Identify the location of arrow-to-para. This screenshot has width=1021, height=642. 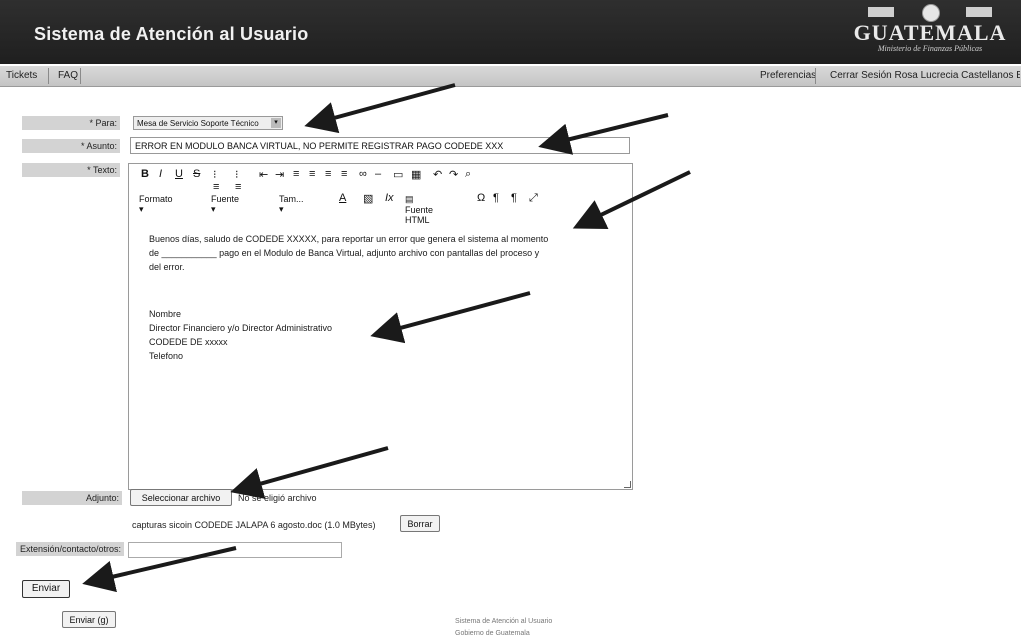
(380, 108).